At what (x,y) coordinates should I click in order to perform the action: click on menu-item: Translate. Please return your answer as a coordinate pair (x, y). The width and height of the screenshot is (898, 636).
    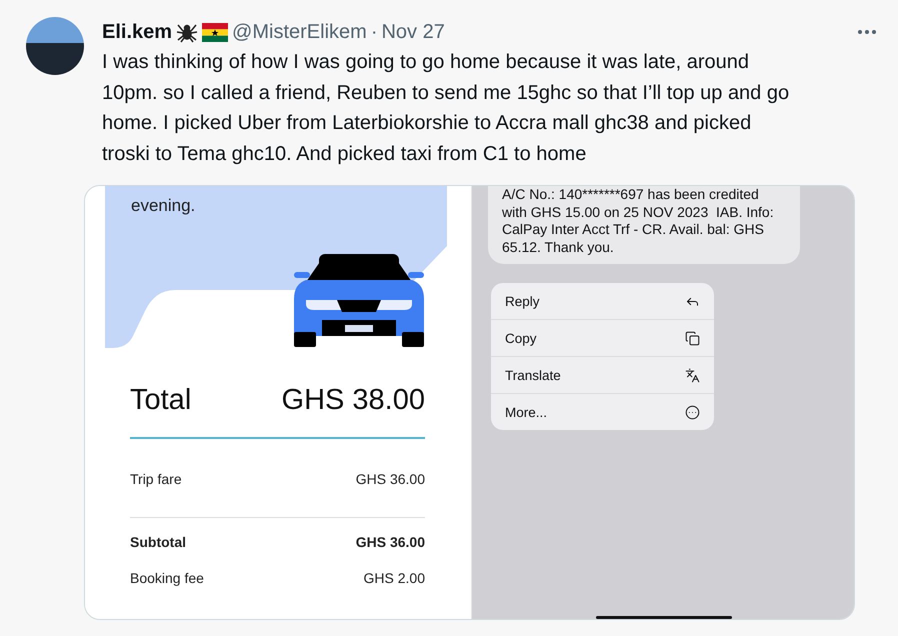
    Looking at the image, I should click on (602, 374).